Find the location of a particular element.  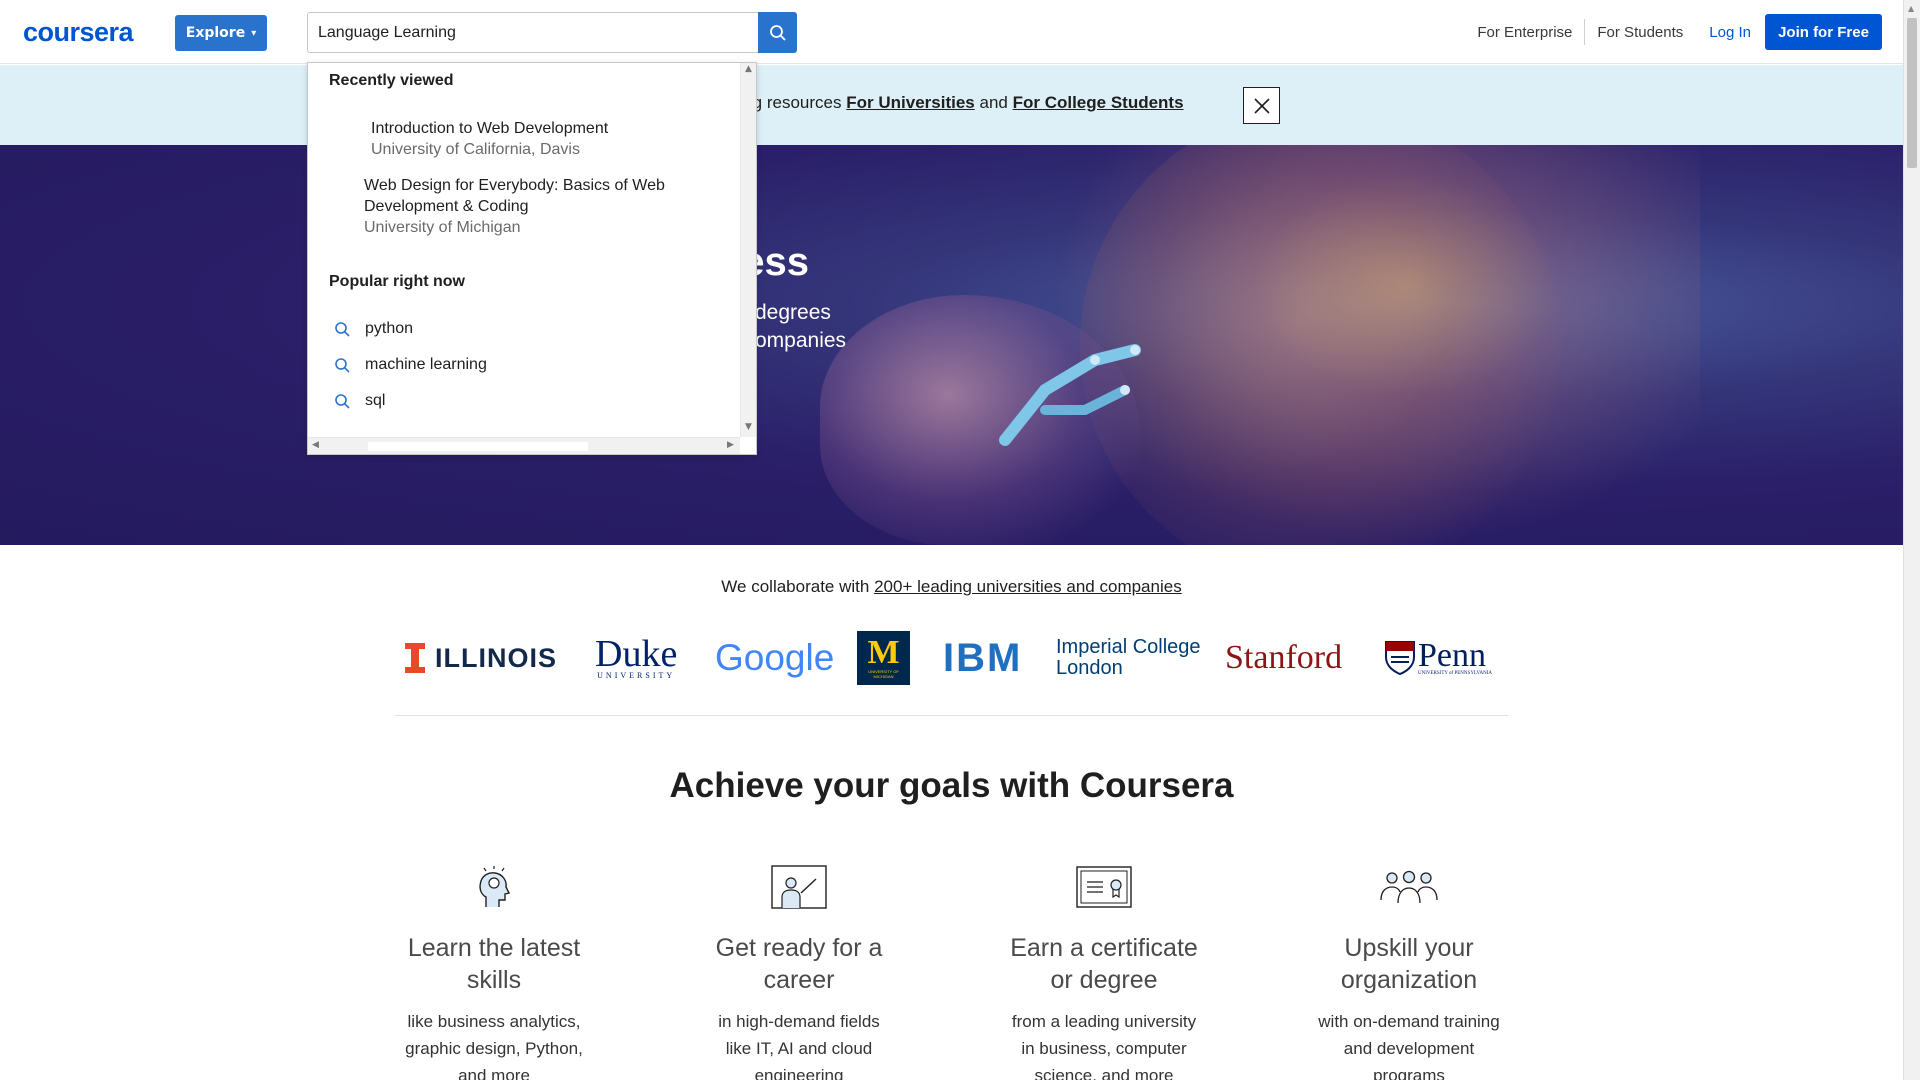

hero-subtitle-line-1: degrees is located at coordinates (793, 312).